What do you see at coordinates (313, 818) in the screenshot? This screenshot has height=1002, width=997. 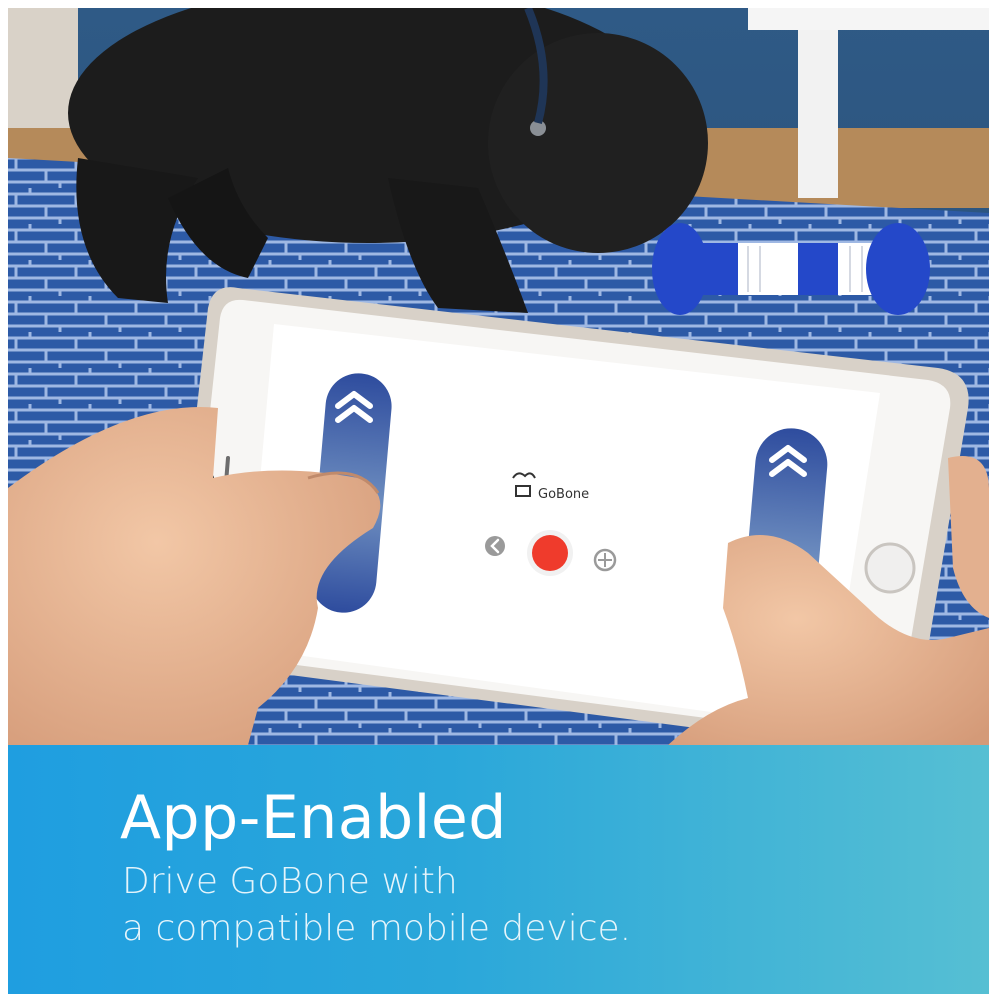 I see `headline: App-Enabled` at bounding box center [313, 818].